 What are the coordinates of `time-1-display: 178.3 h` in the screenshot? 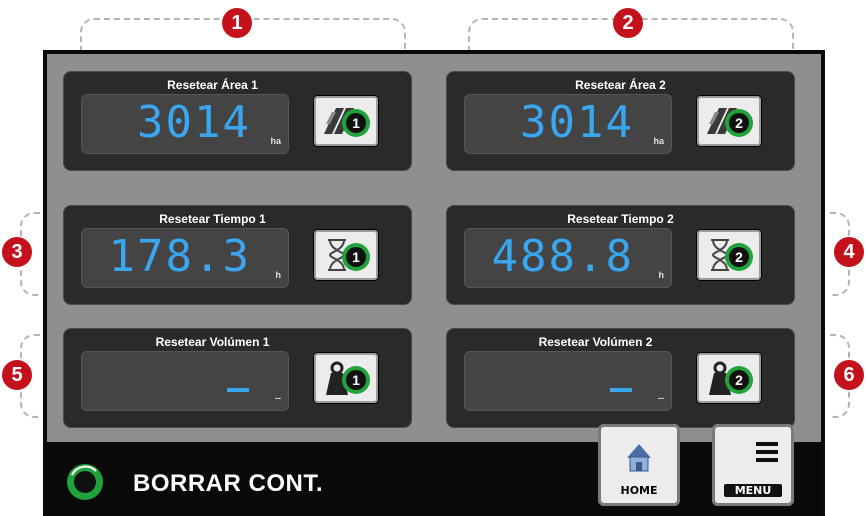 It's located at (185, 258).